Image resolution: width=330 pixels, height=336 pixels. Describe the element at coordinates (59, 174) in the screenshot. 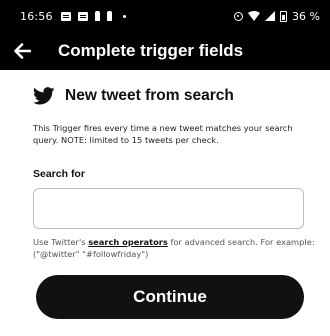

I see `search-for-label: Search for` at that location.